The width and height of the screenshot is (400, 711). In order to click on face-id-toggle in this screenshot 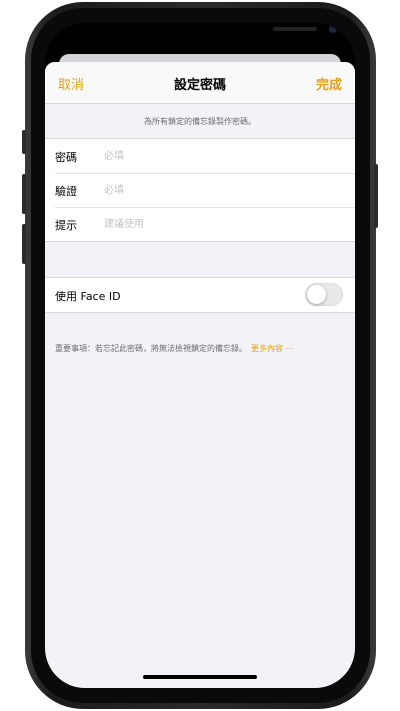, I will do `click(324, 294)`.